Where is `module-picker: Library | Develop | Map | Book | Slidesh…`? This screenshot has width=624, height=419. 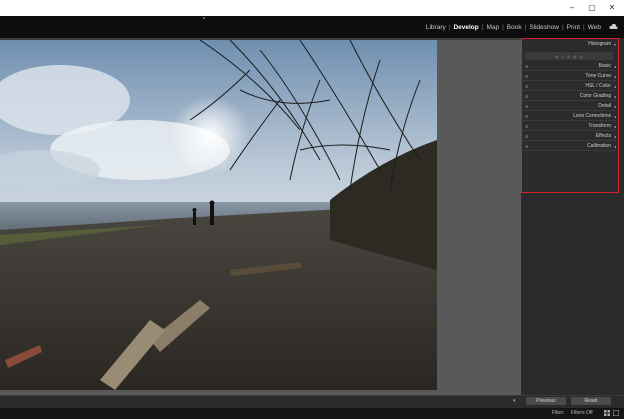
module-picker: Library | Develop | Map | Book | Slidesh… is located at coordinates (513, 27).